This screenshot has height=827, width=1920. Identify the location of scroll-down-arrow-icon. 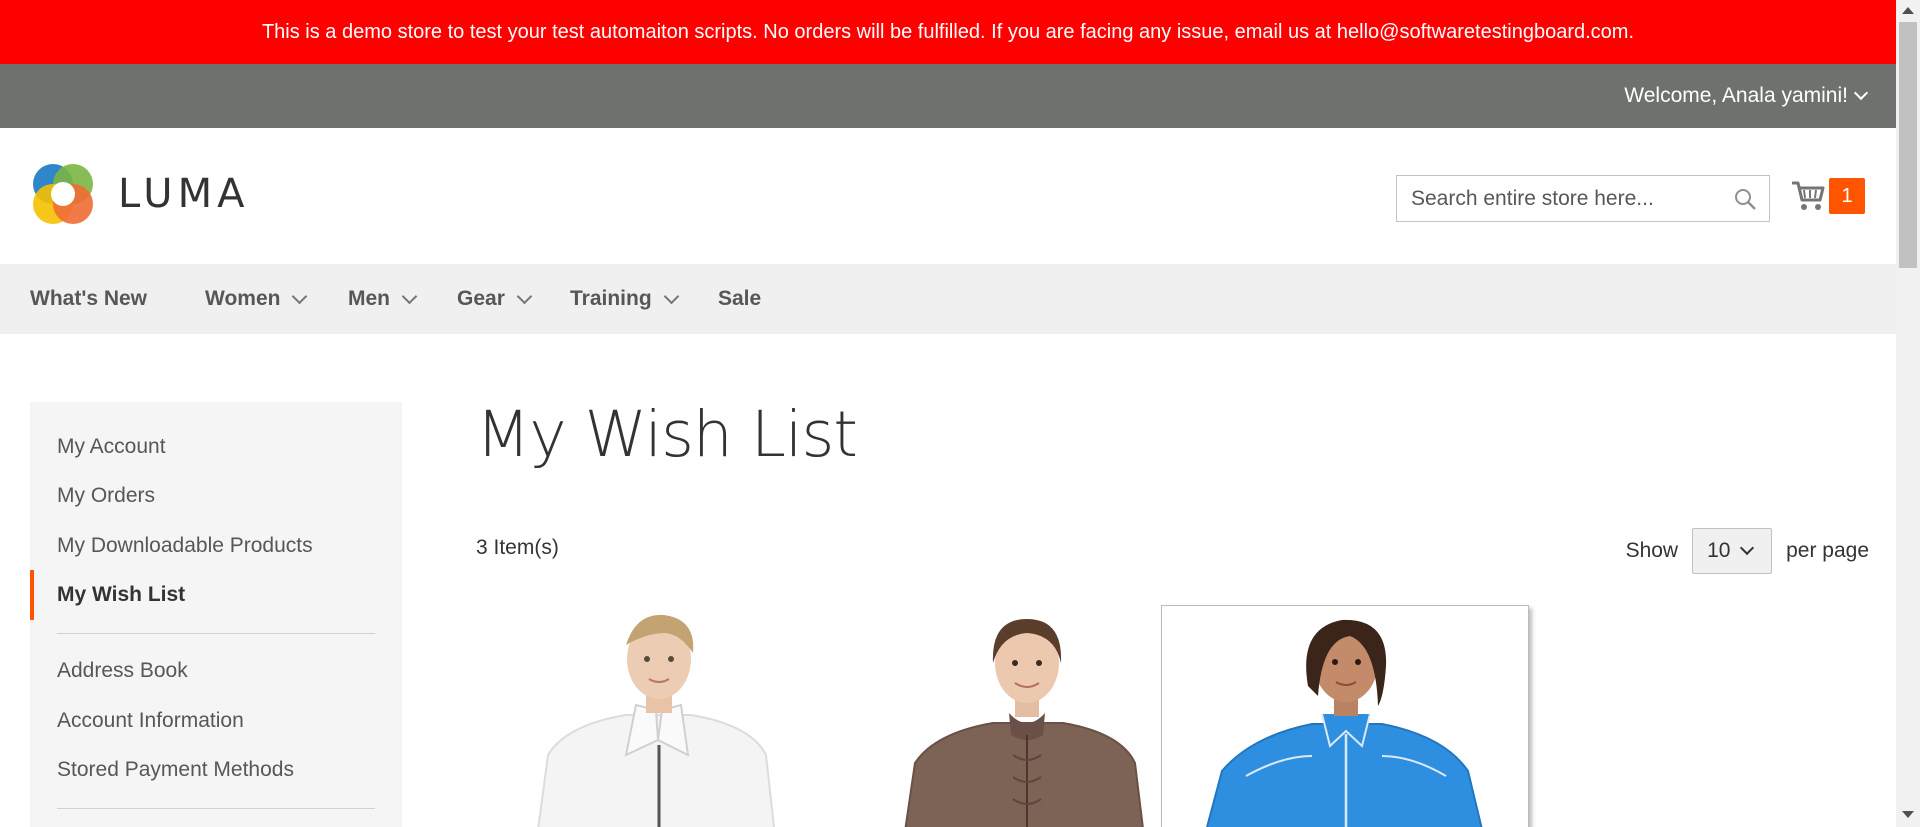
(1908, 814).